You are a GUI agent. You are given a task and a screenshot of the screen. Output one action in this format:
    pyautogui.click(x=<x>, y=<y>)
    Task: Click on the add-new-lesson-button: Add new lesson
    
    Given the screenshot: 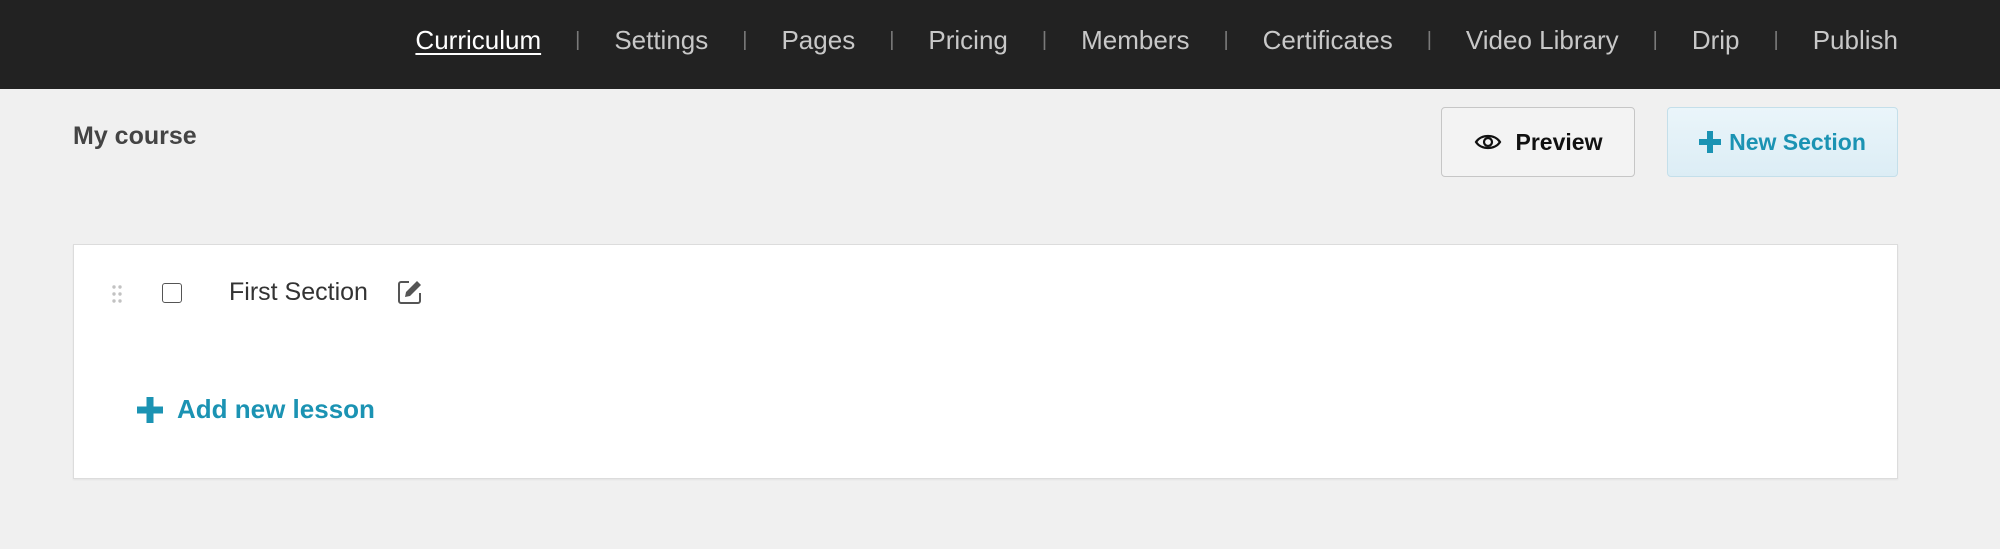 What is the action you would take?
    pyautogui.click(x=256, y=409)
    